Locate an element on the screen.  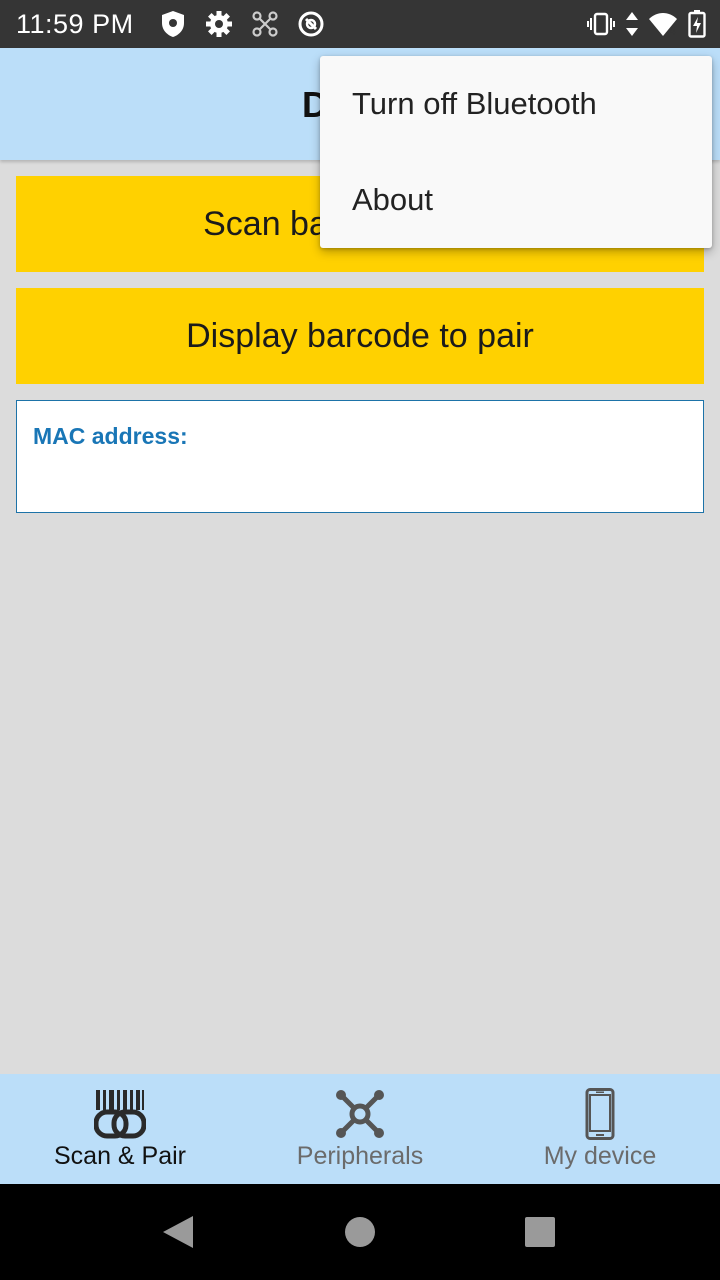
menu-item-turn-off-bluetooth: Turn off Bluetooth is located at coordinates (516, 104).